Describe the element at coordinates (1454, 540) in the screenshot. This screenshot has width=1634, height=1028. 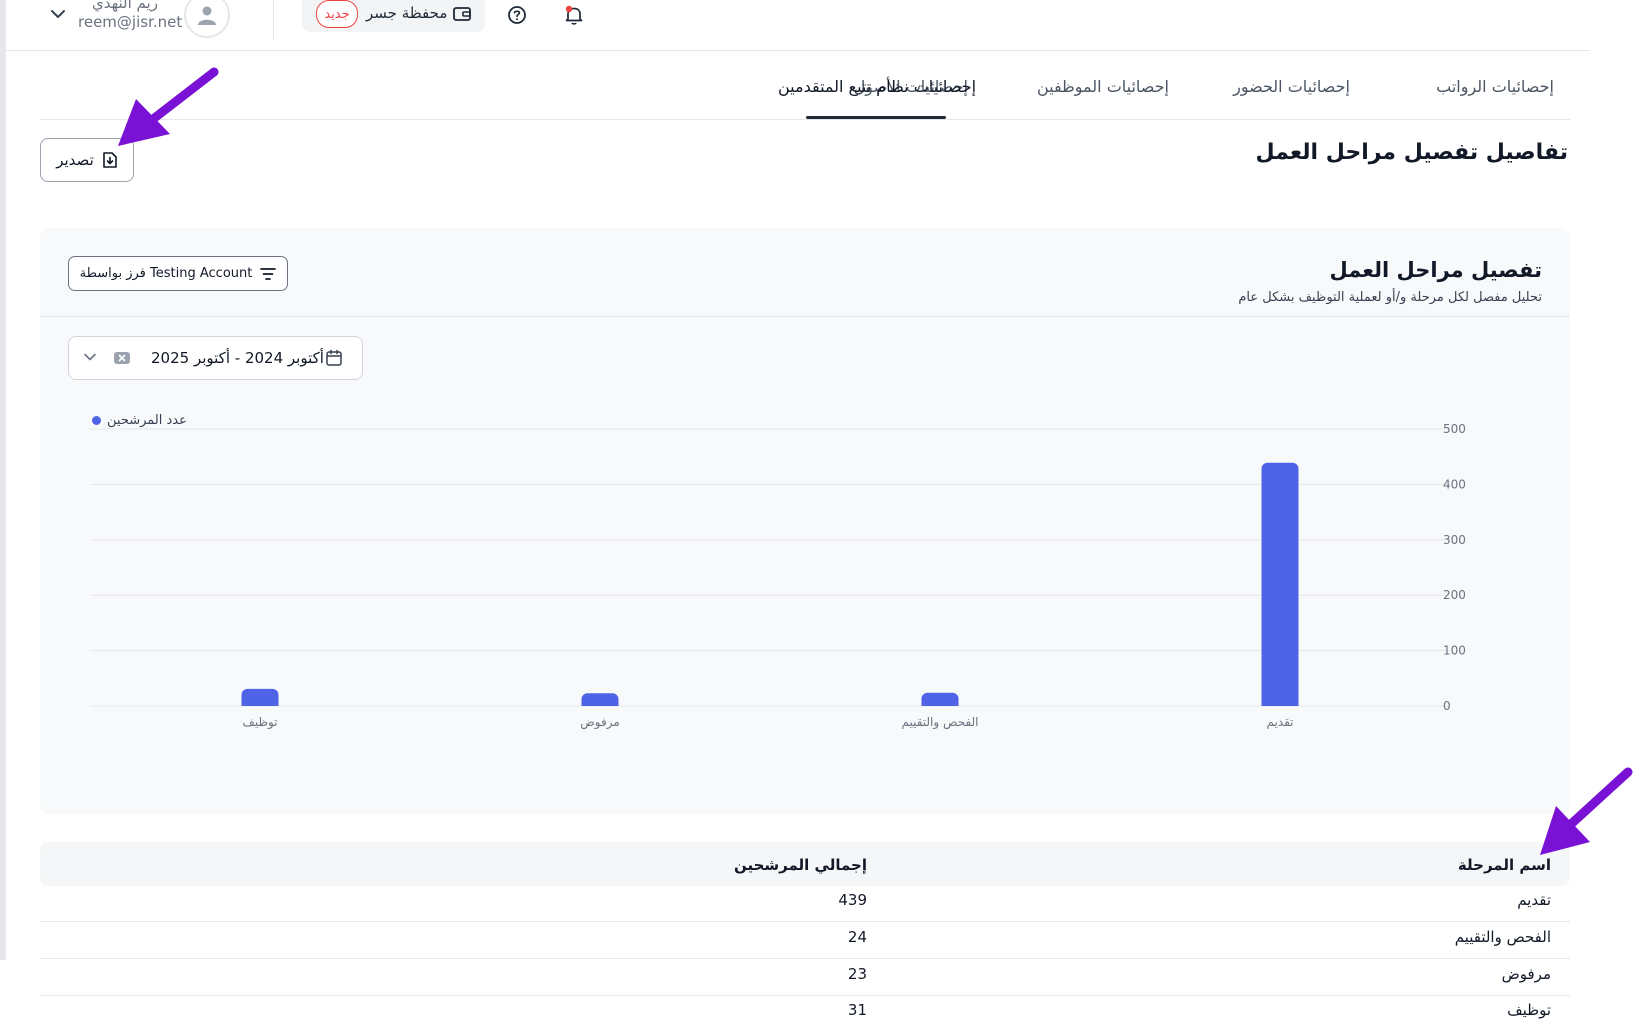
I see `y-tick-label: 300` at that location.